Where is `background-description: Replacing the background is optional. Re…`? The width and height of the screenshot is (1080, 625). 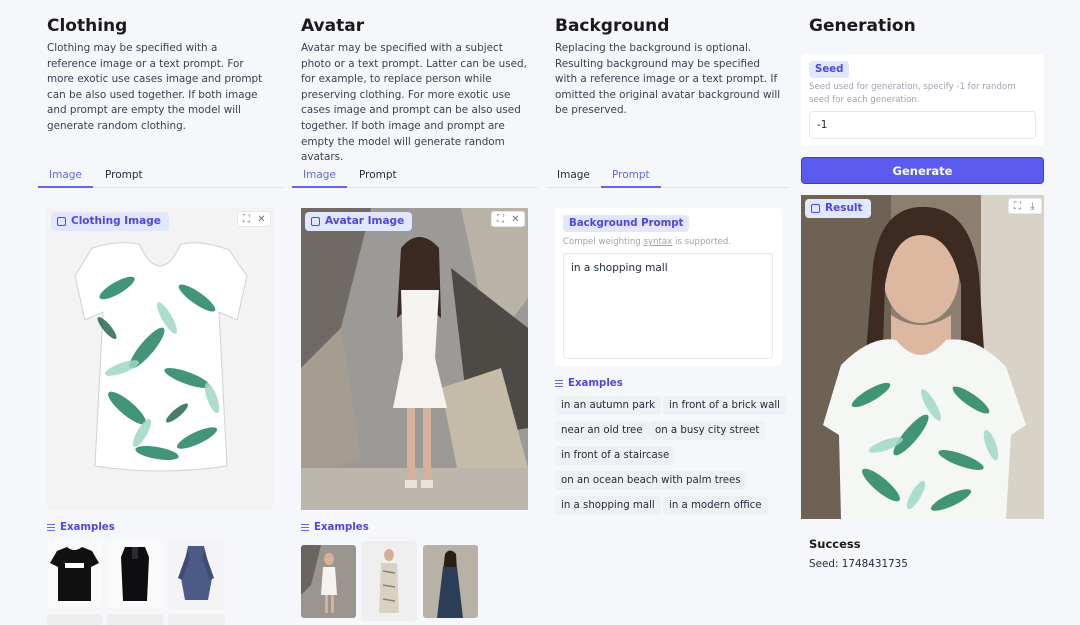 background-description: Replacing the background is optional. Re… is located at coordinates (668, 79).